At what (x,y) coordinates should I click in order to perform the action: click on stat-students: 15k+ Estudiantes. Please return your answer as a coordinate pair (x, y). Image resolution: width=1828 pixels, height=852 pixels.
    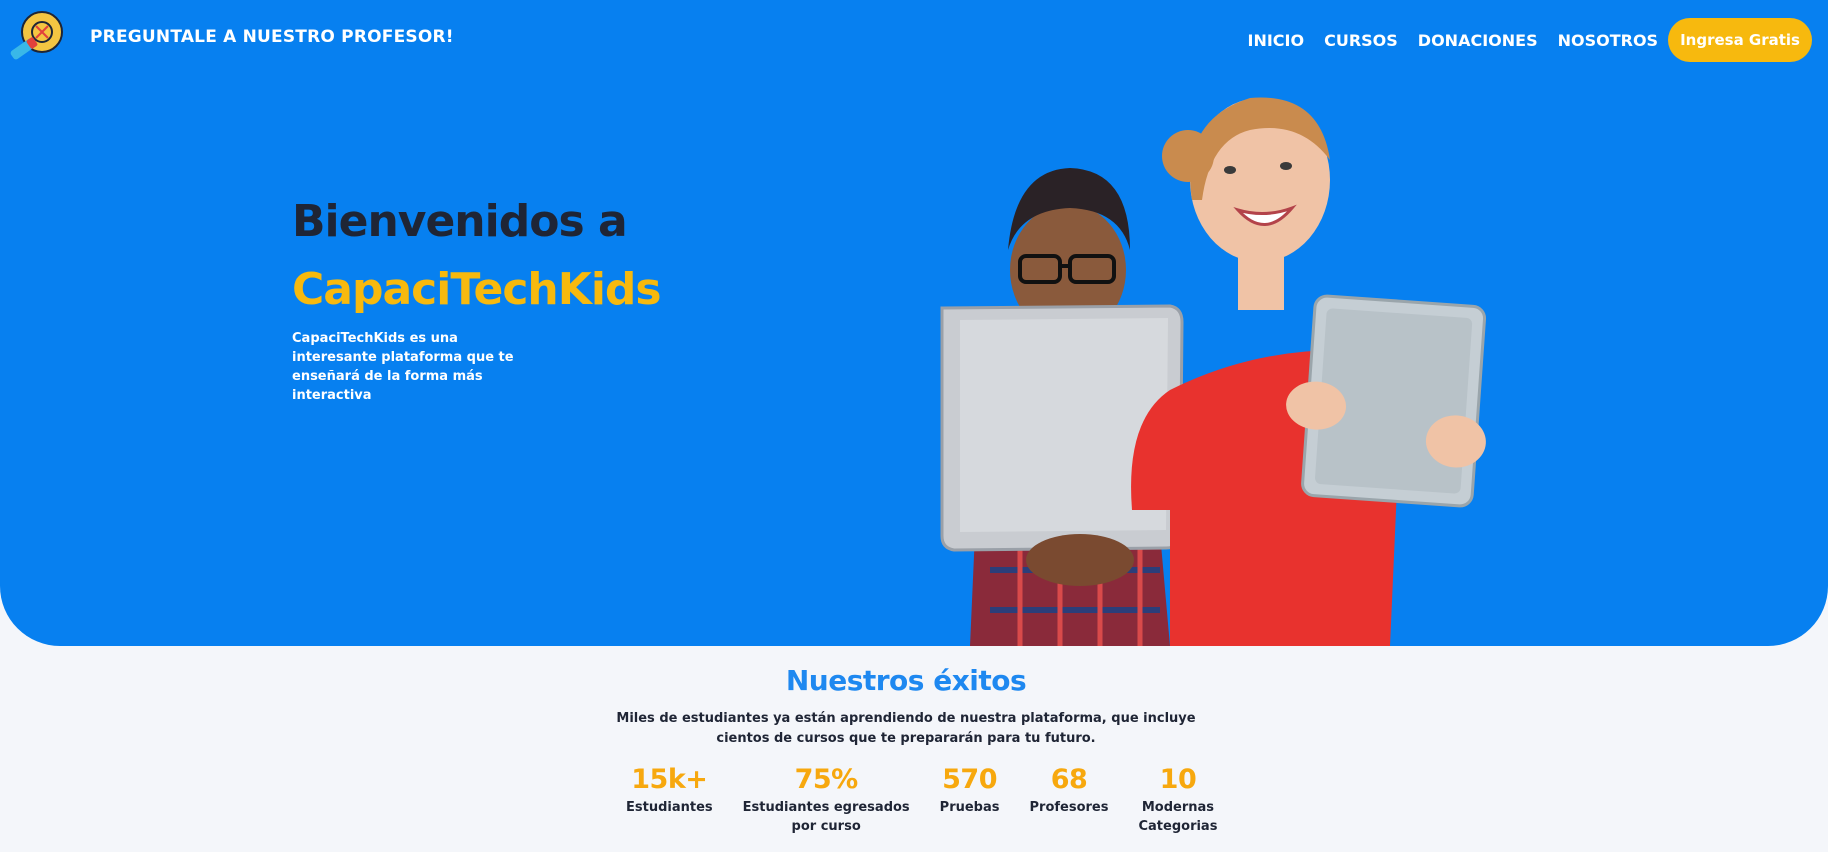
    Looking at the image, I should click on (669, 789).